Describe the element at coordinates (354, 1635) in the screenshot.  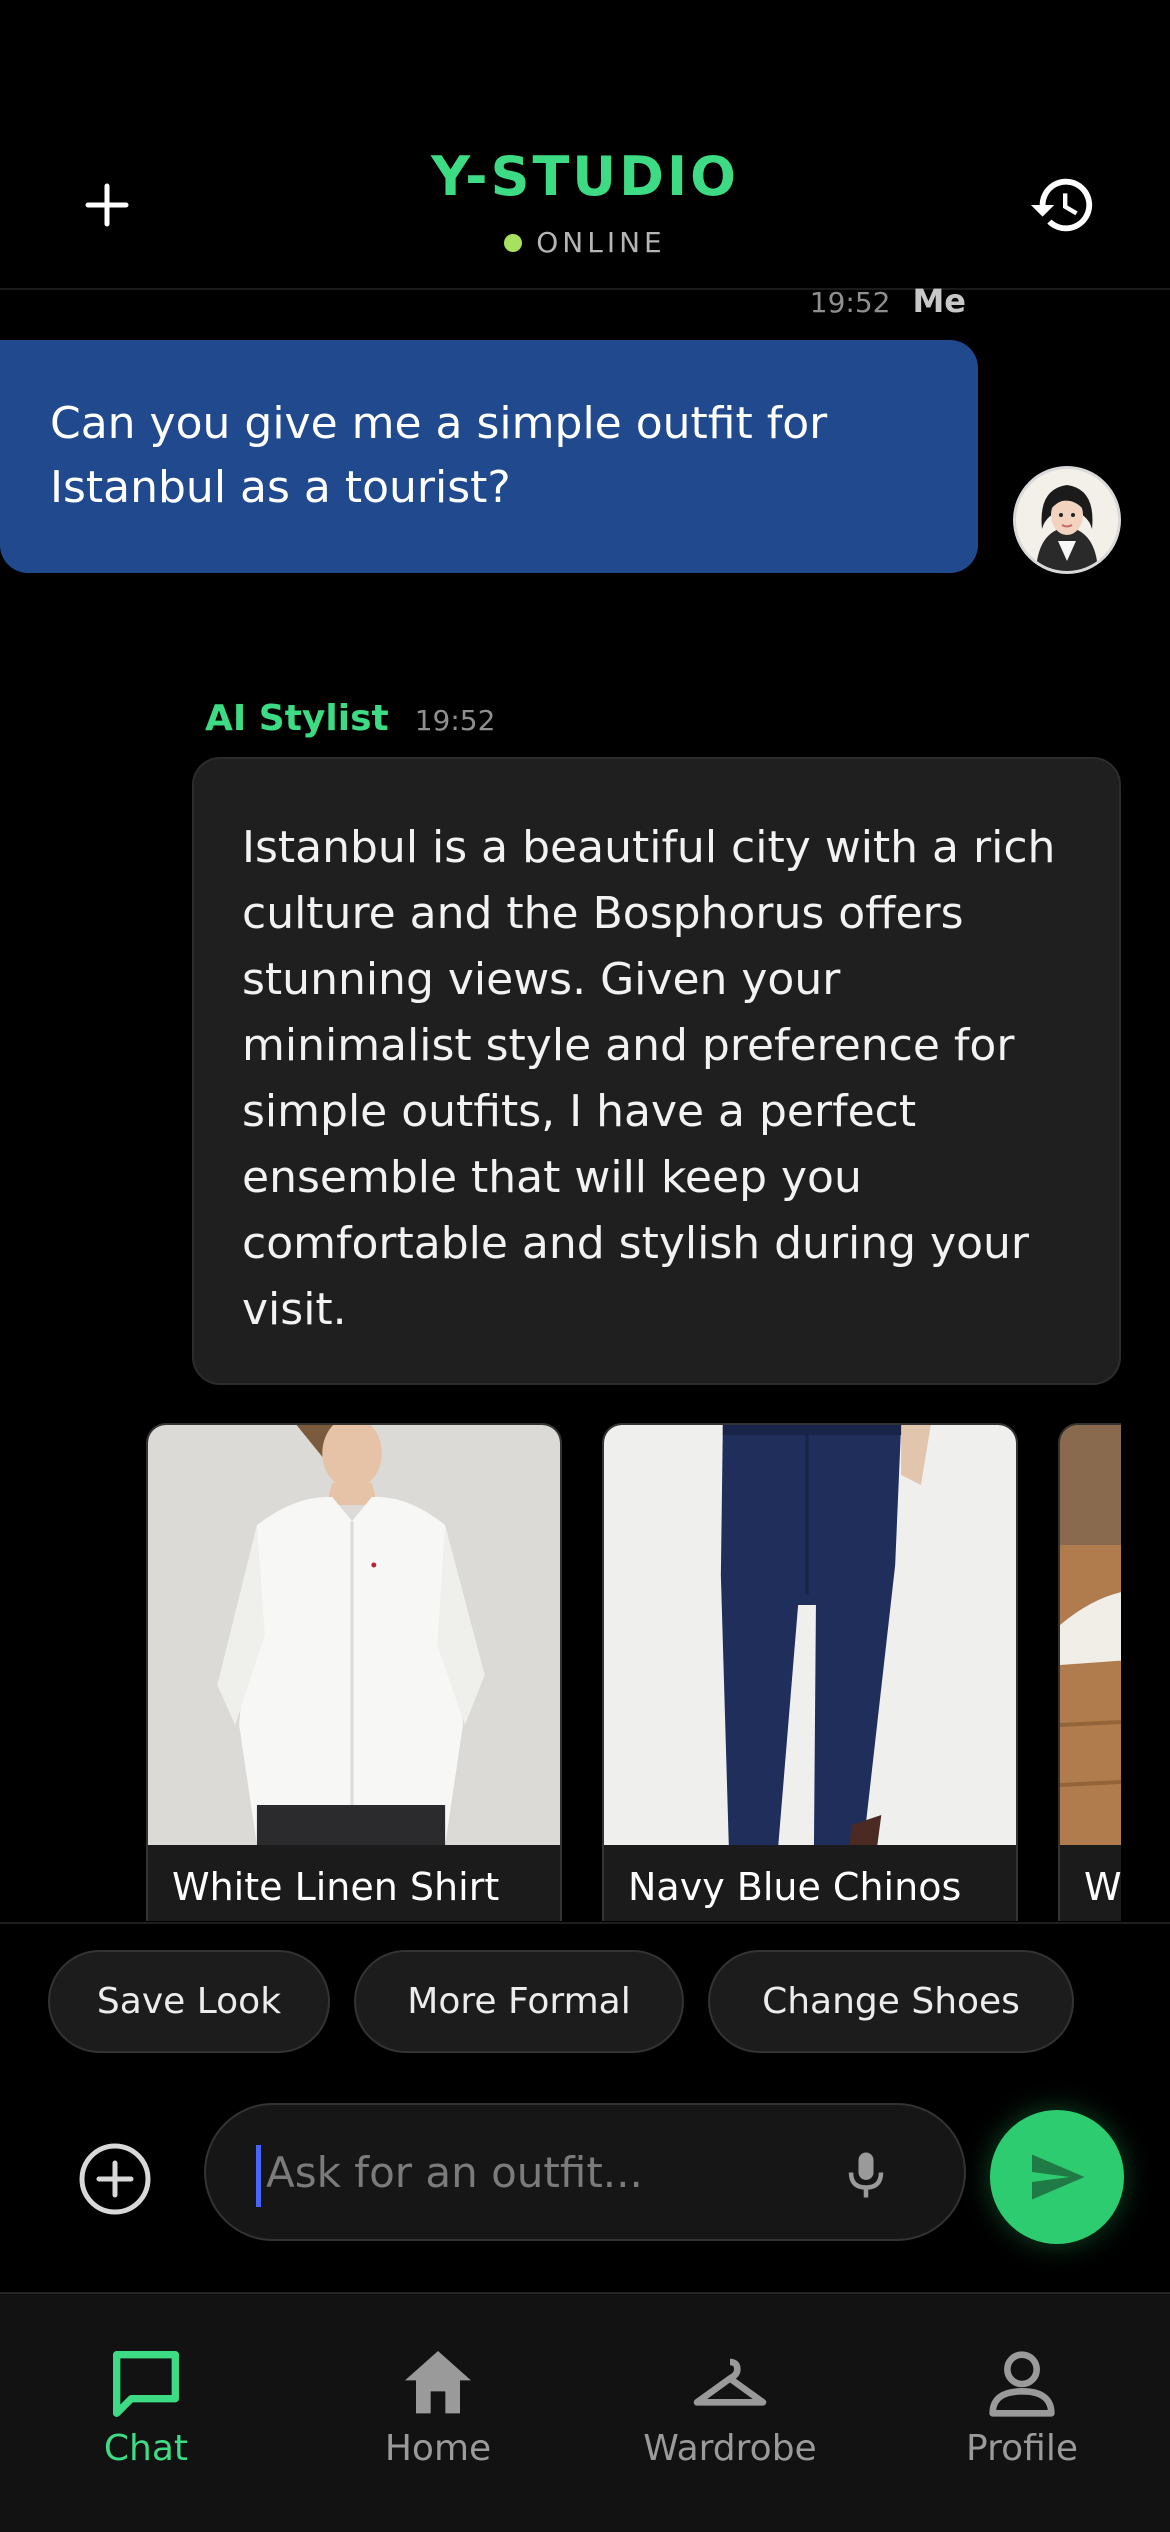
I see `product-image-shirt` at that location.